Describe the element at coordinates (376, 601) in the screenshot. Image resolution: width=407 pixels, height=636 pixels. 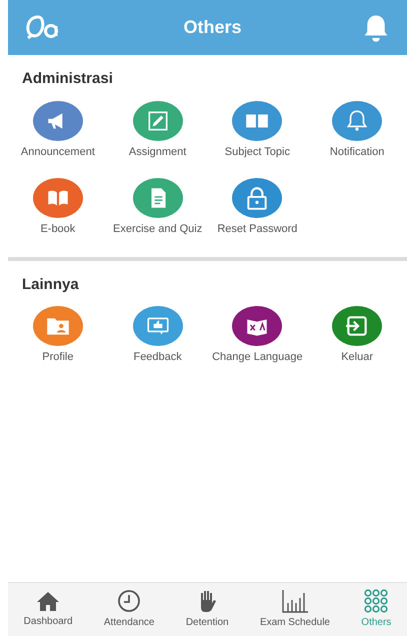
I see `grid-icon` at that location.